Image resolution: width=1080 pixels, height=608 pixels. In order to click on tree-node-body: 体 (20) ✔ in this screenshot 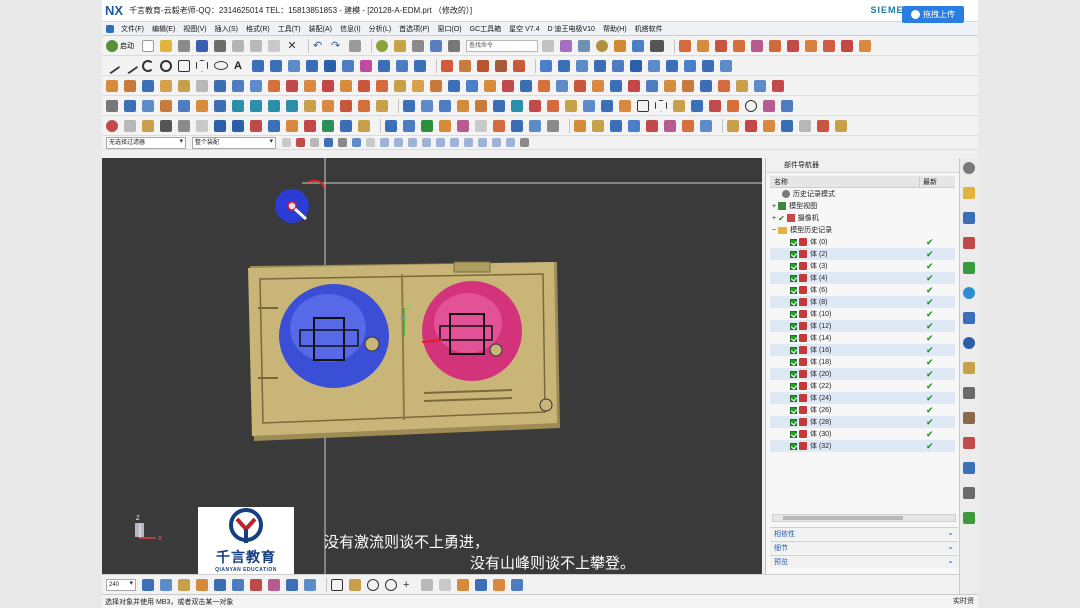, I will do `click(862, 374)`.